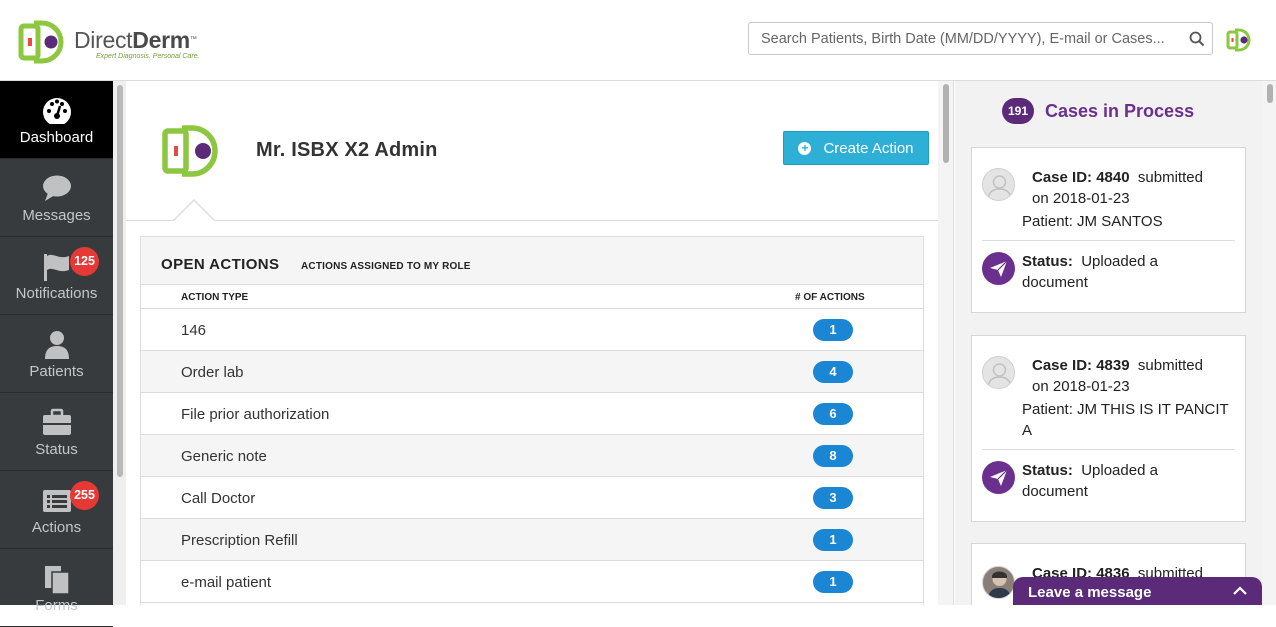  I want to click on create-action-button: + Create Action, so click(856, 148).